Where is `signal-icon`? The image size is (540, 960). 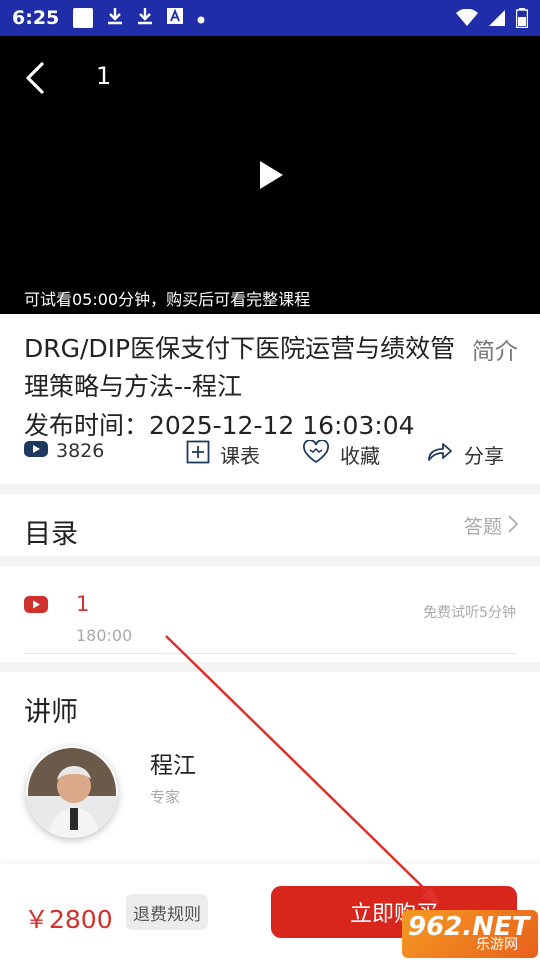
signal-icon is located at coordinates (497, 20).